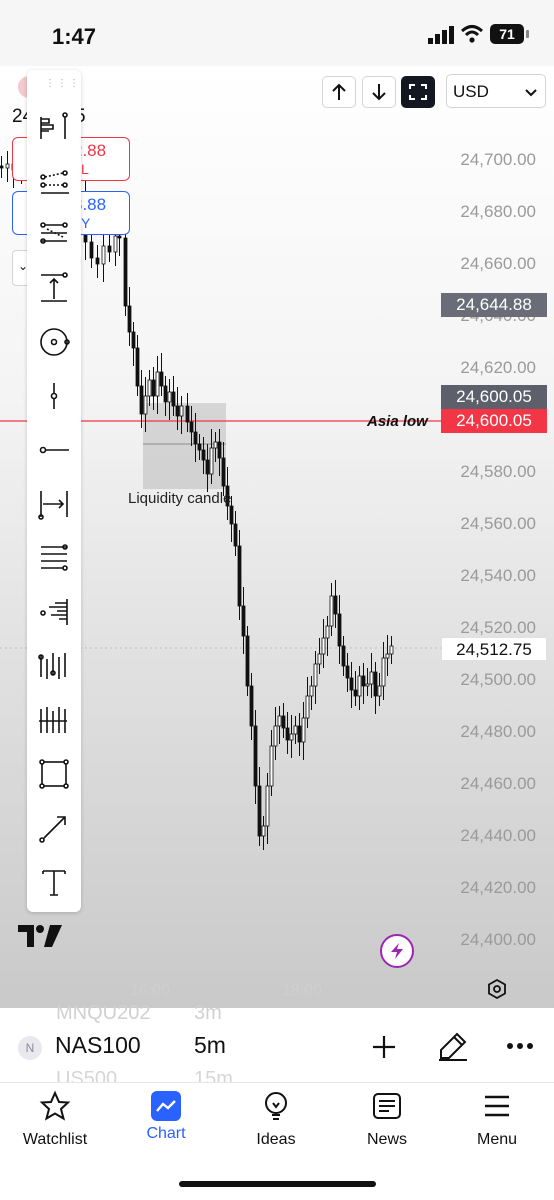 Image resolution: width=554 pixels, height=1200 pixels. Describe the element at coordinates (387, 1119) in the screenshot. I see `nav-news: News` at that location.